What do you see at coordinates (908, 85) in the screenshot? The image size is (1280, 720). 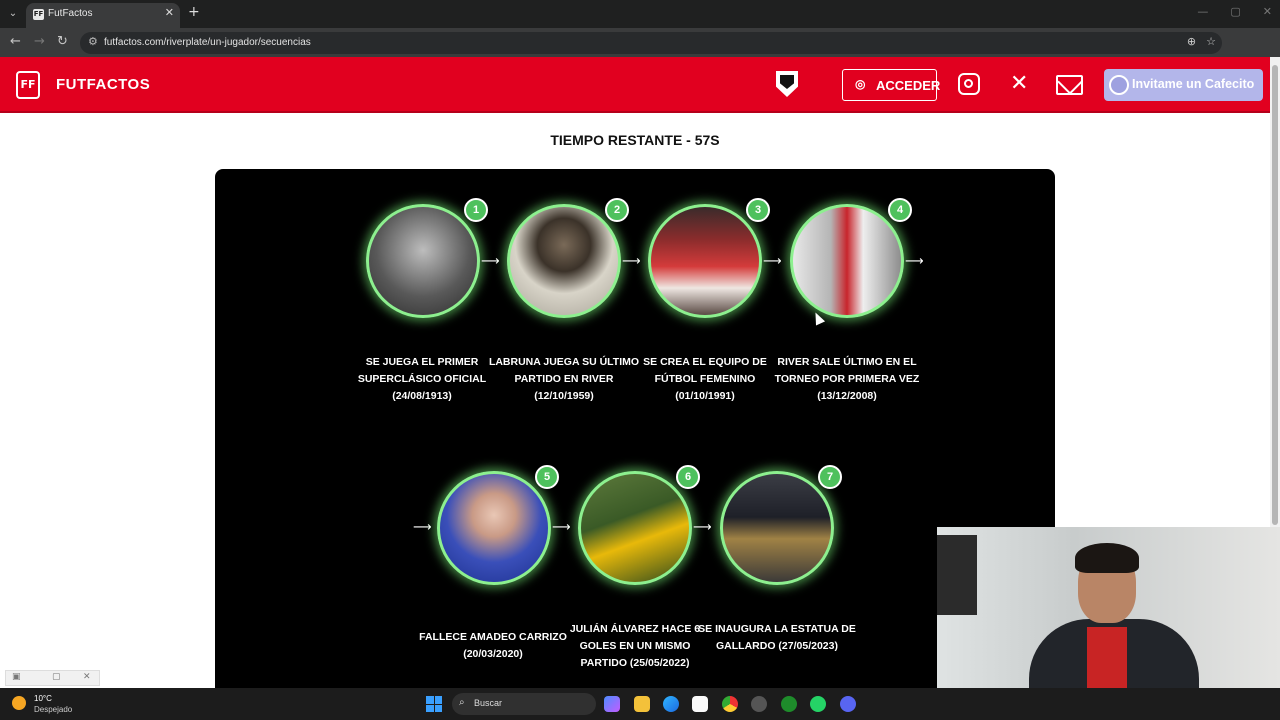 I see `login-label: ACCEDER` at bounding box center [908, 85].